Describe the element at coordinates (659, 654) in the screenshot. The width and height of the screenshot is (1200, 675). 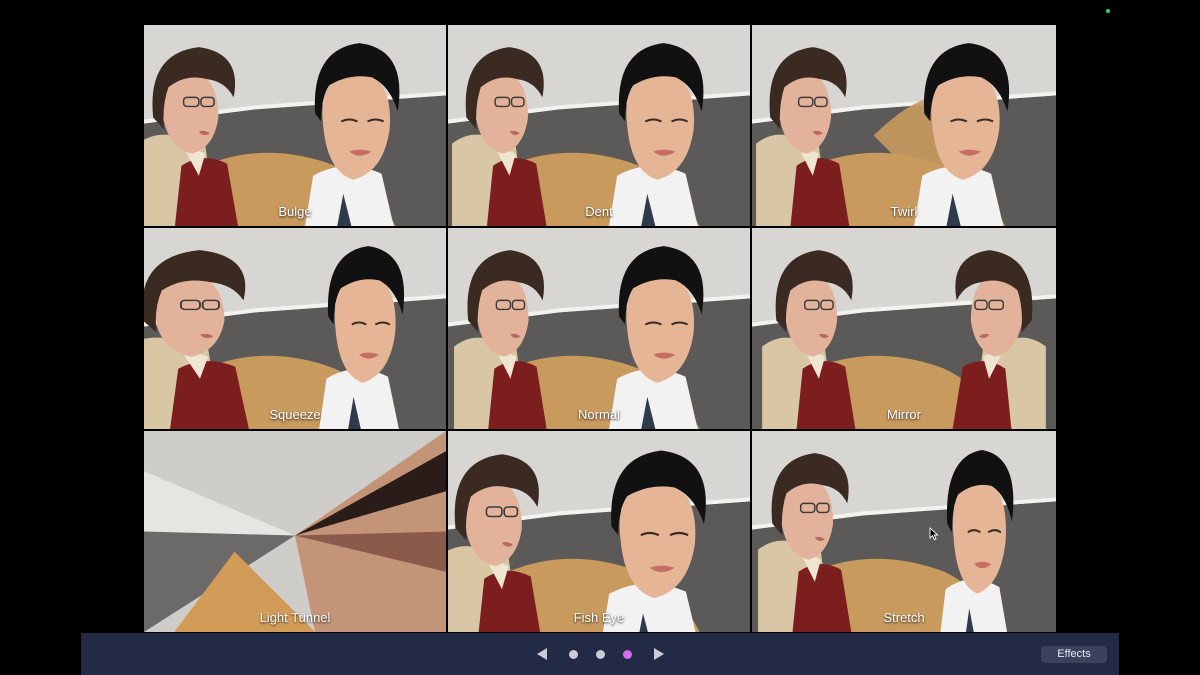
I see `arrow-right-icon` at that location.